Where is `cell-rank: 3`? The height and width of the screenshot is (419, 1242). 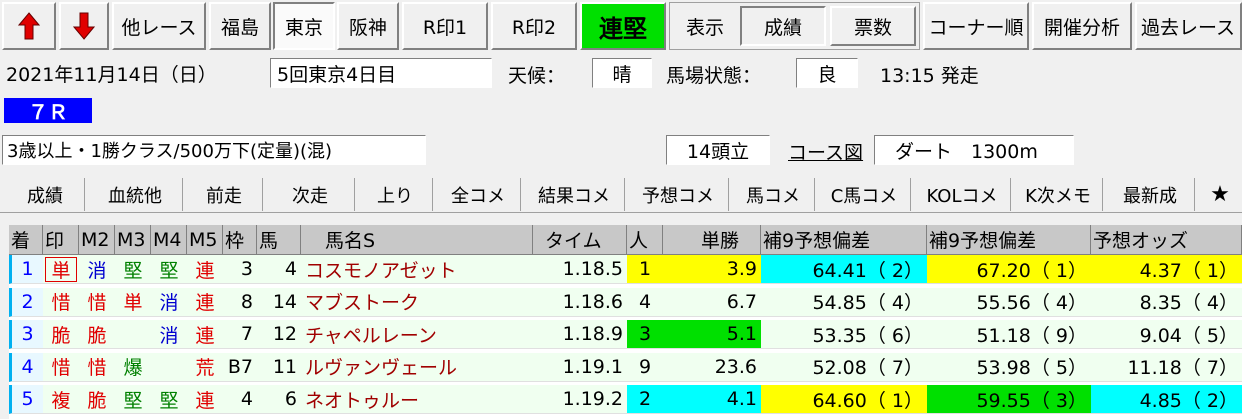 cell-rank: 3 is located at coordinates (26, 334).